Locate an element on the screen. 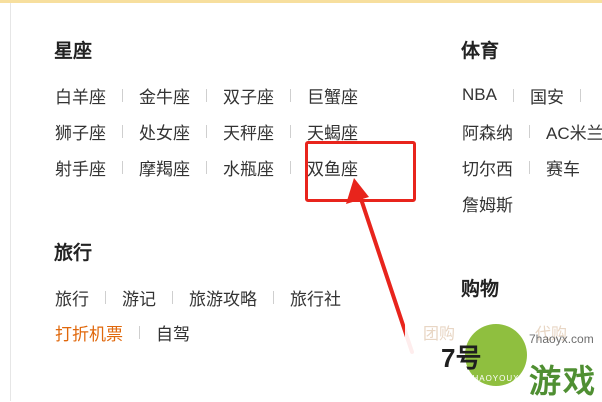  watermark-brand: 游戏 is located at coordinates (563, 381).